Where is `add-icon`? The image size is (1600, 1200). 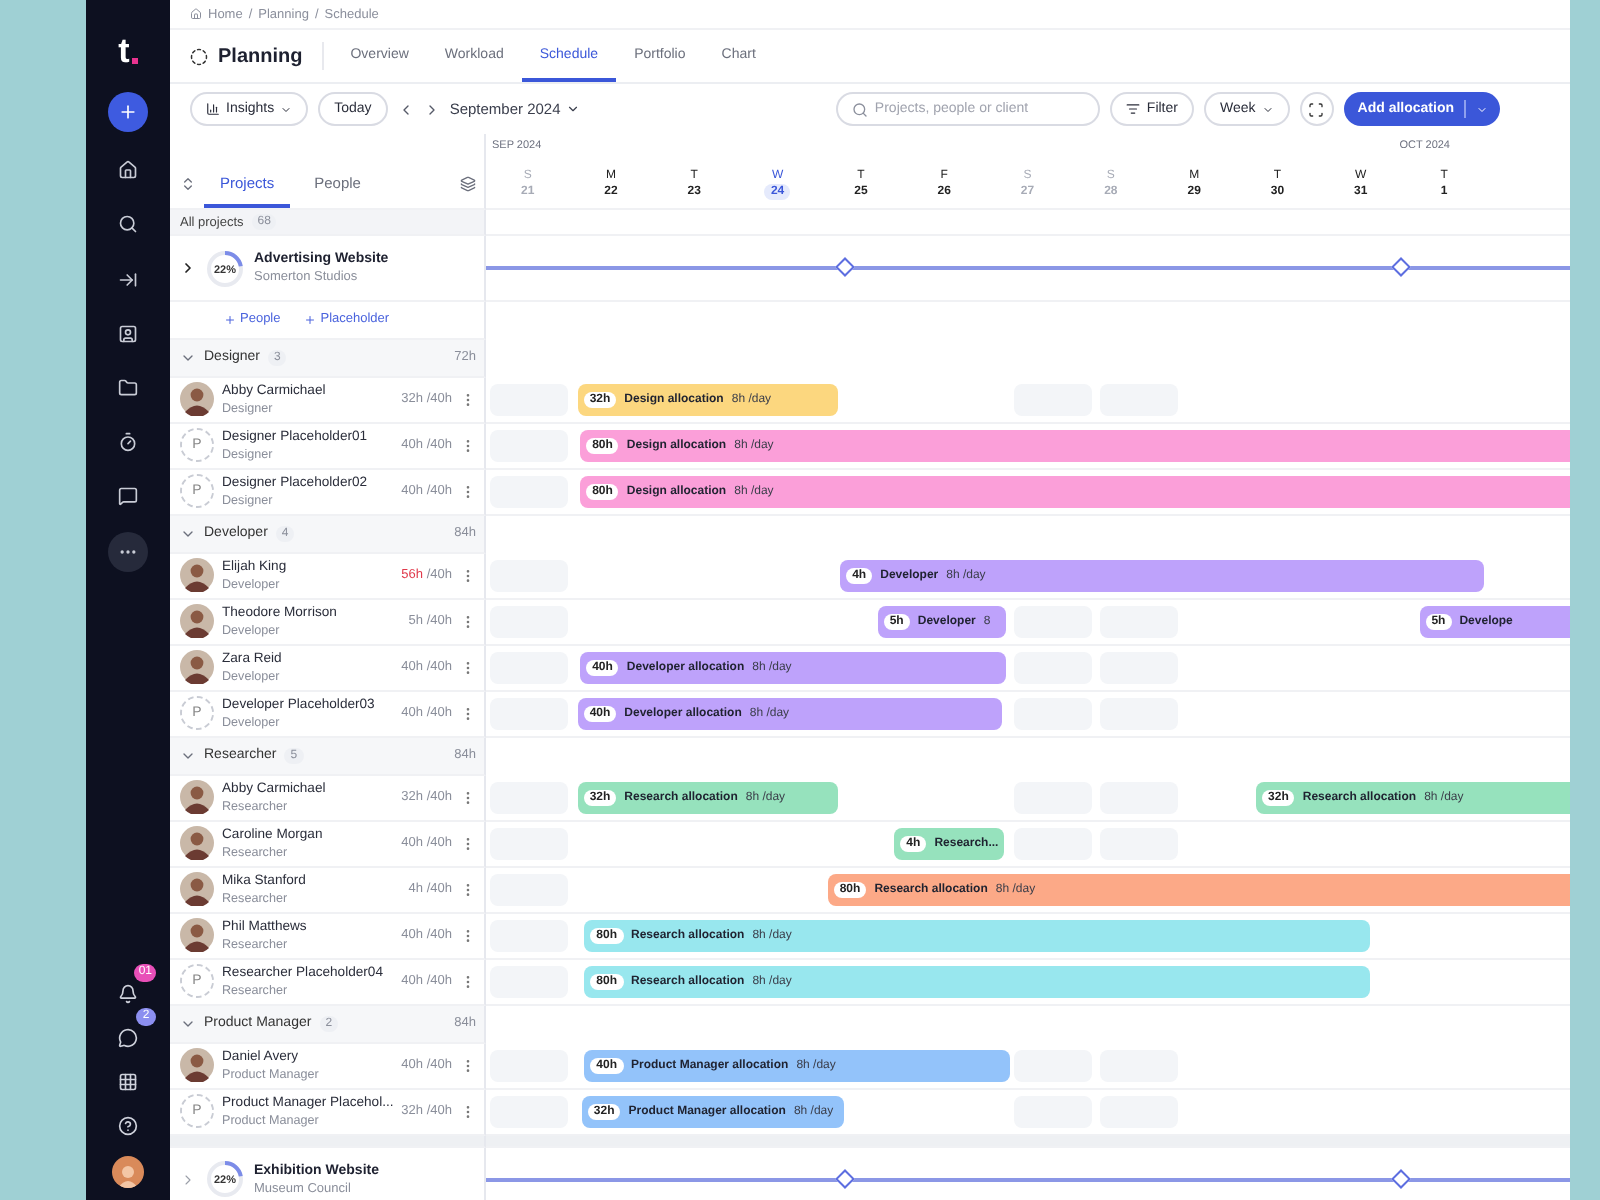
add-icon is located at coordinates (128, 111).